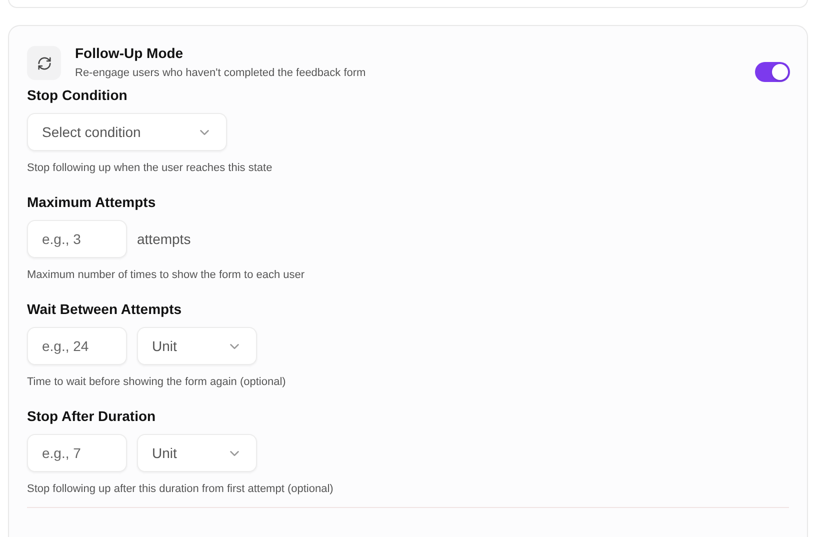 Image resolution: width=816 pixels, height=537 pixels. I want to click on field-label: Maximum Attempts, so click(92, 202).